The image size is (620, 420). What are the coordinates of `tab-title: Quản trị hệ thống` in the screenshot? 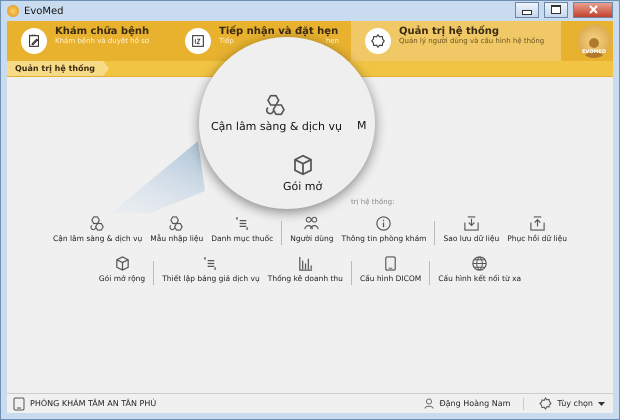 It's located at (449, 31).